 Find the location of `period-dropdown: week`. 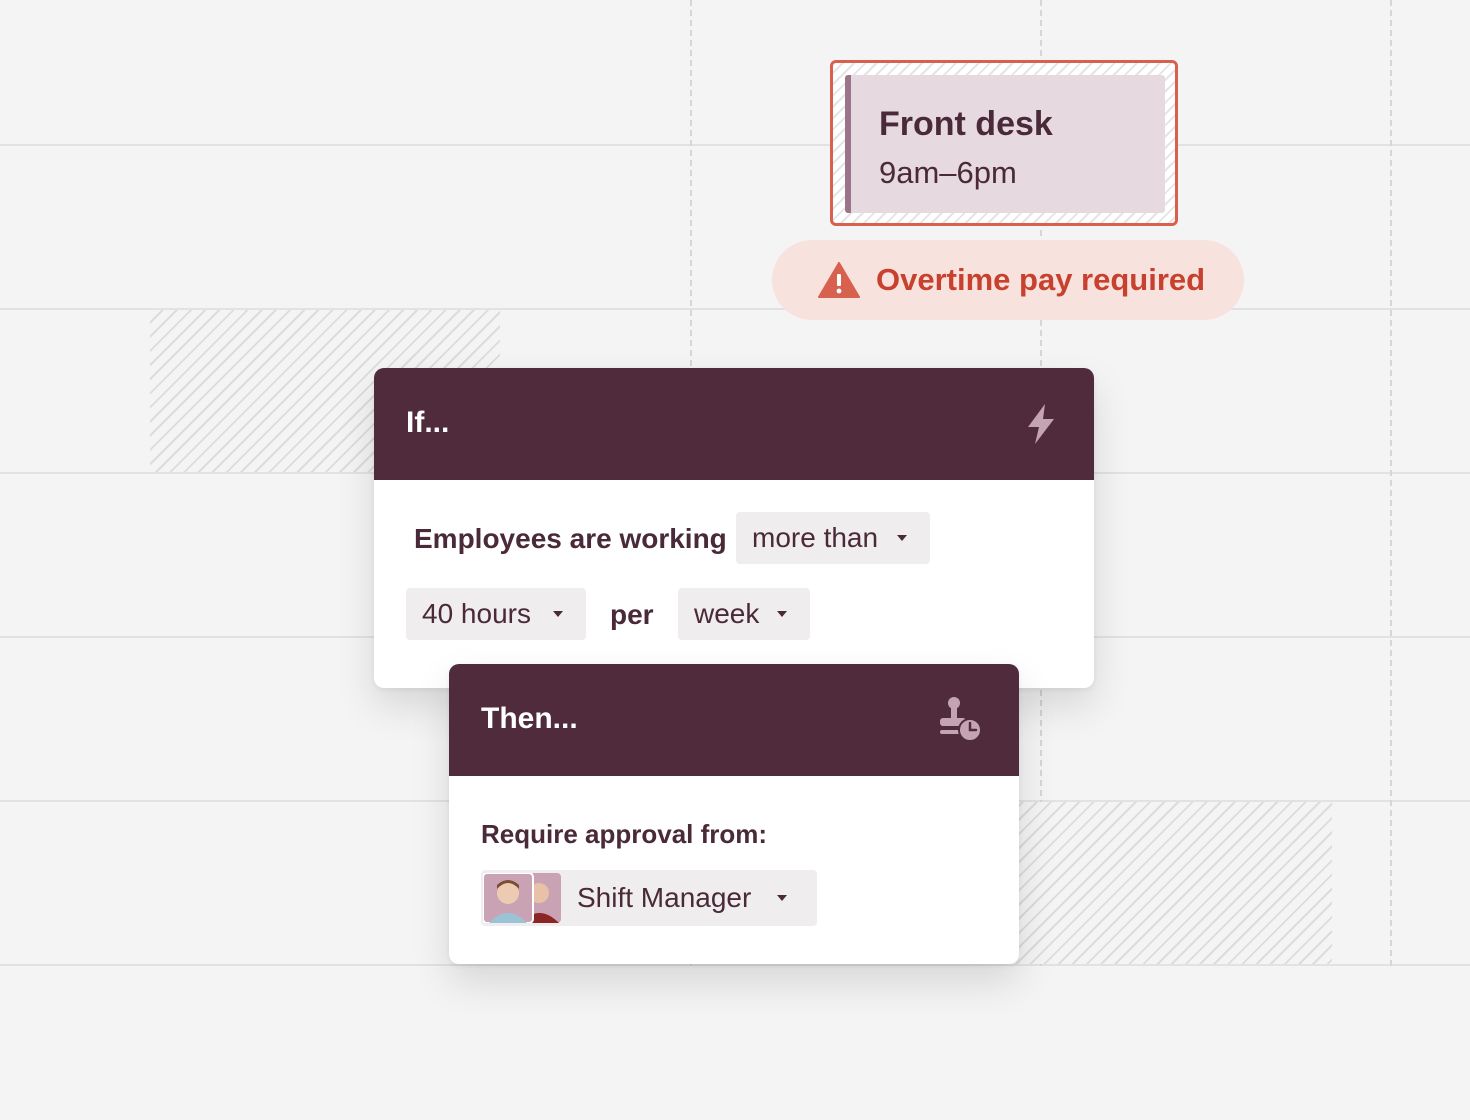

period-dropdown: week is located at coordinates (744, 614).